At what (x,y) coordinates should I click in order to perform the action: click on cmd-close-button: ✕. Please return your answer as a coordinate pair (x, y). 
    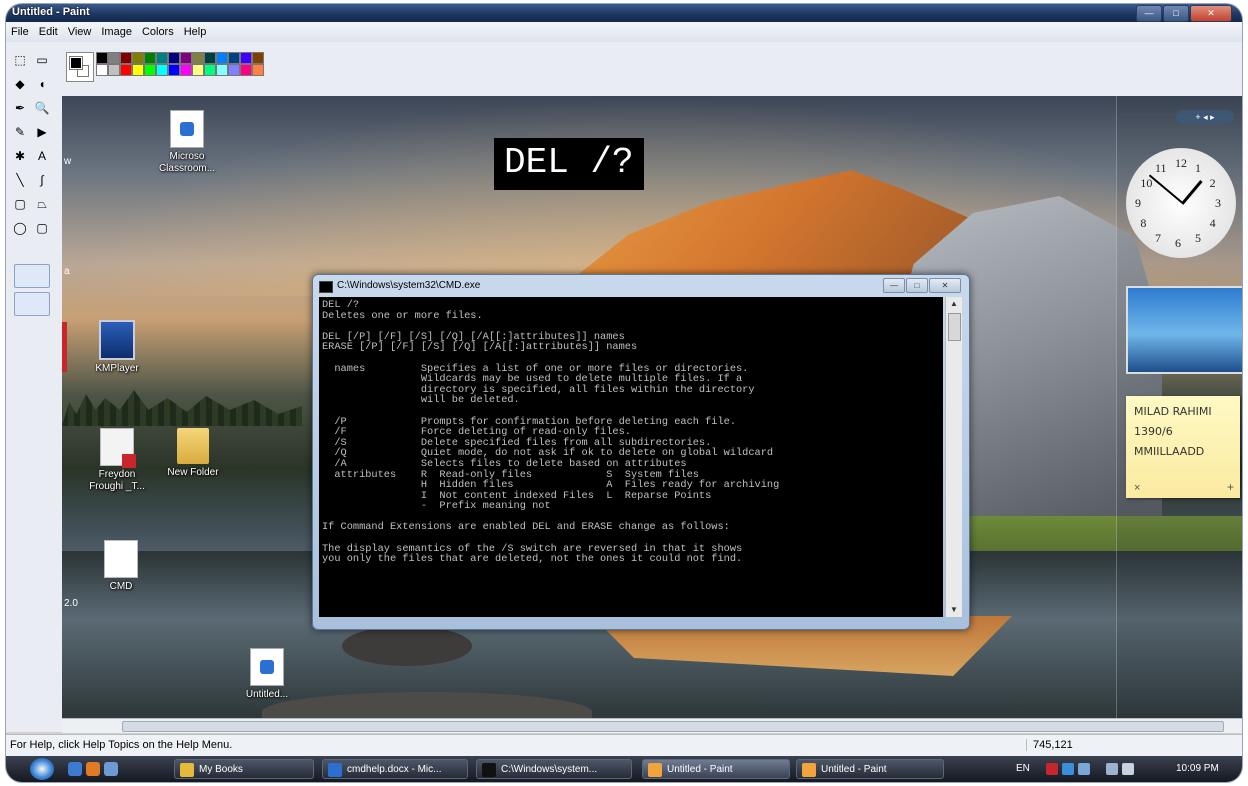
    Looking at the image, I should click on (945, 285).